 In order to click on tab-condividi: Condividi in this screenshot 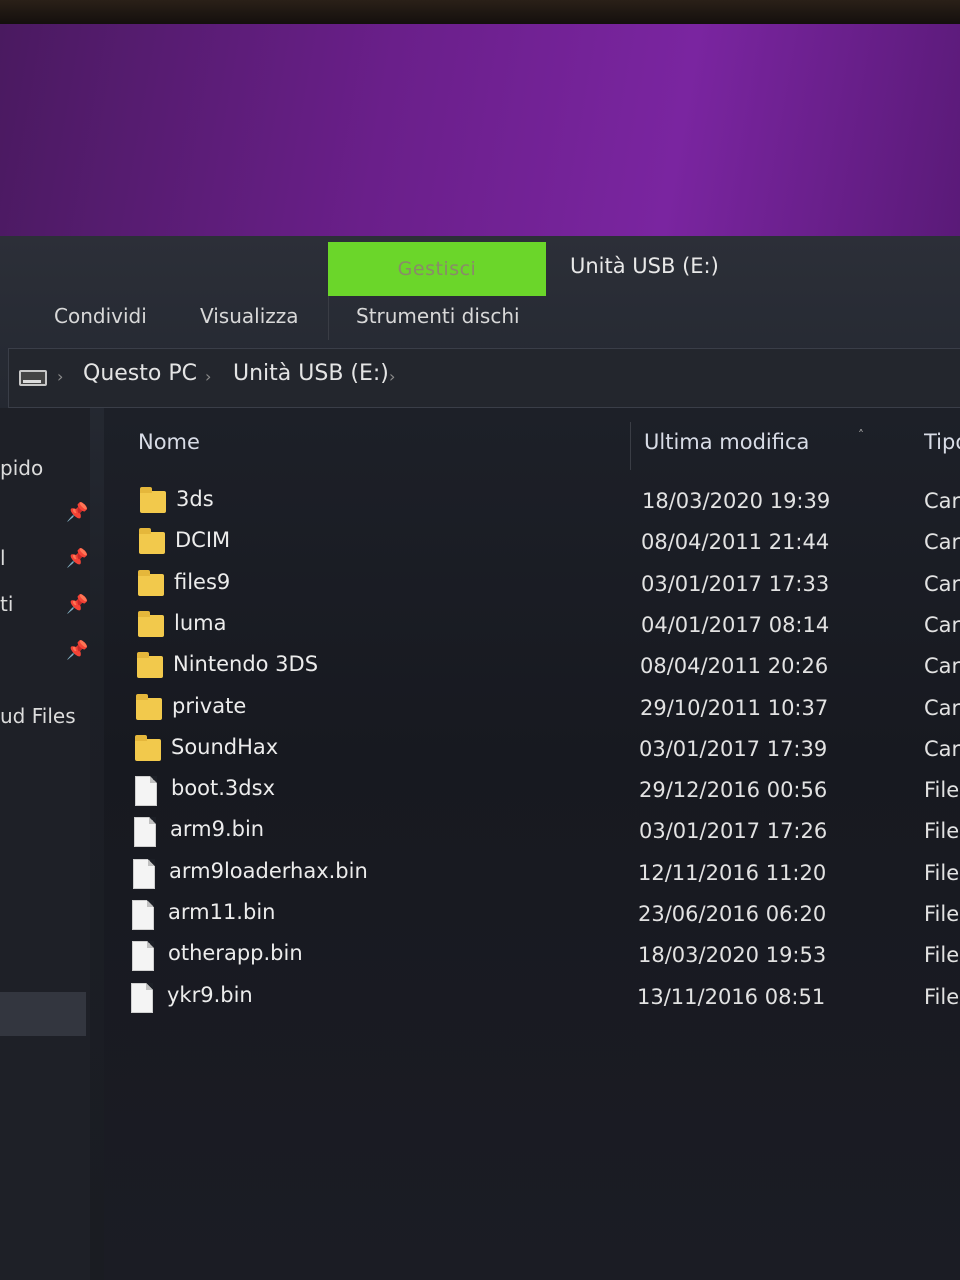, I will do `click(100, 316)`.